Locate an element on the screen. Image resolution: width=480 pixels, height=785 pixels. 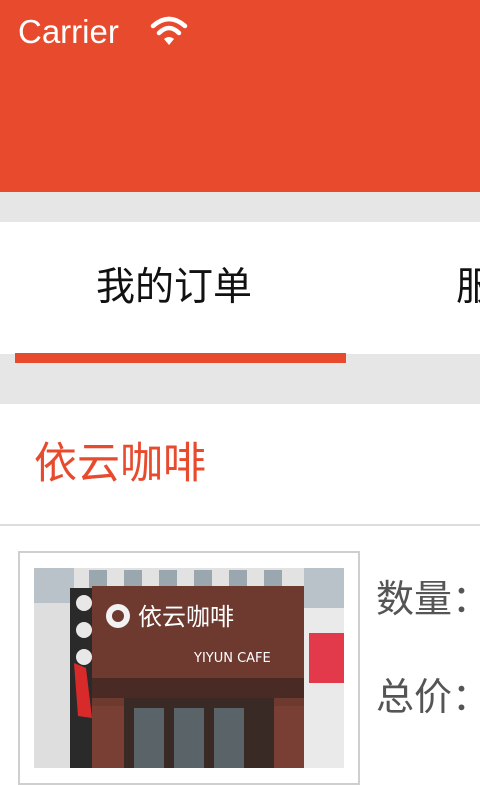
total-price-label: 总价： is located at coordinates (428, 697).